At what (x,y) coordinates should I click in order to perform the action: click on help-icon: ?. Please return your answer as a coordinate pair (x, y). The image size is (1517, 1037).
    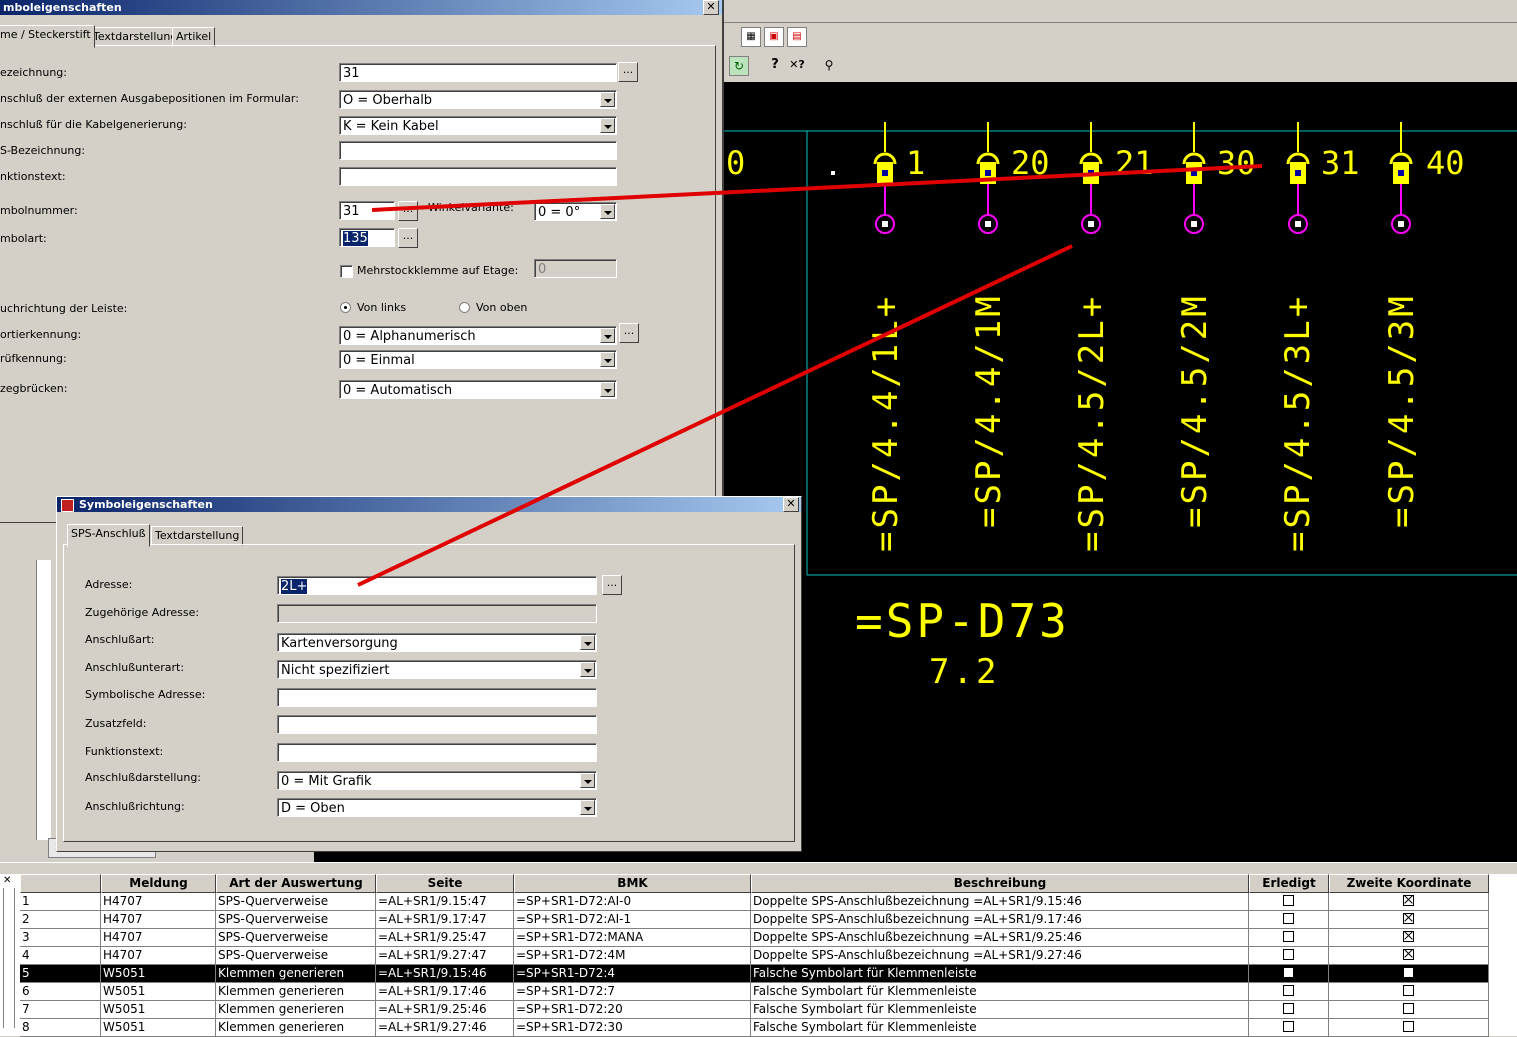
    Looking at the image, I should click on (775, 65).